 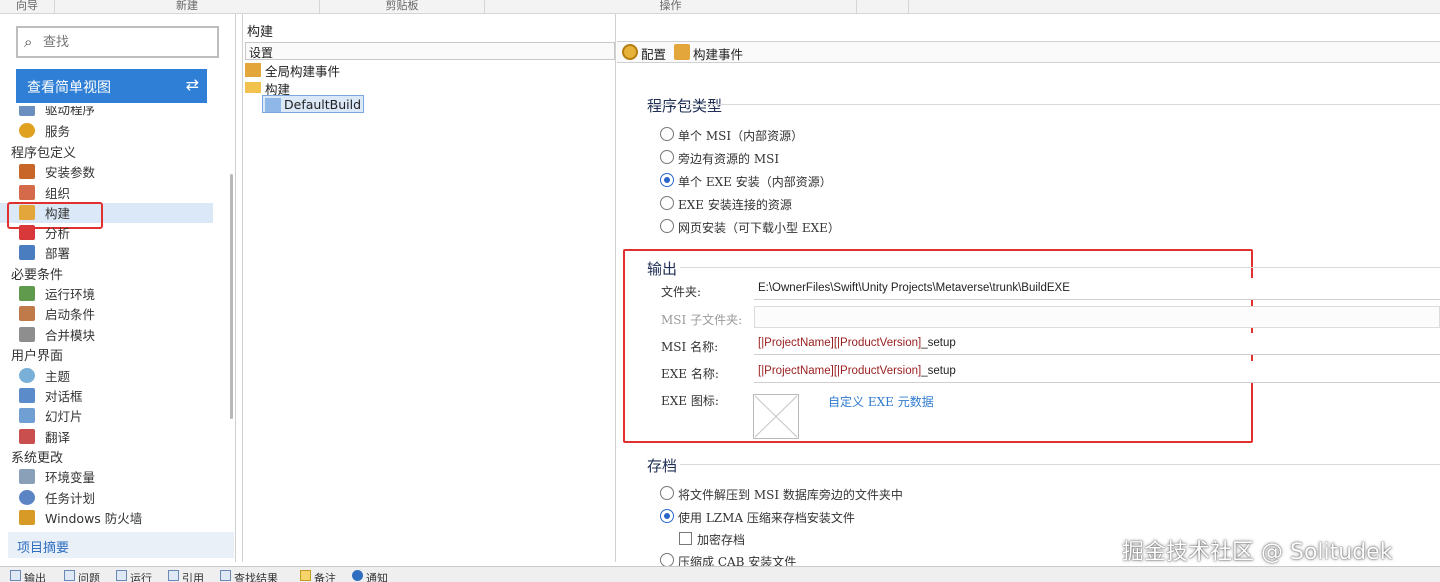 What do you see at coordinates (708, 53) in the screenshot?
I see `tab-build-events: 构建事件` at bounding box center [708, 53].